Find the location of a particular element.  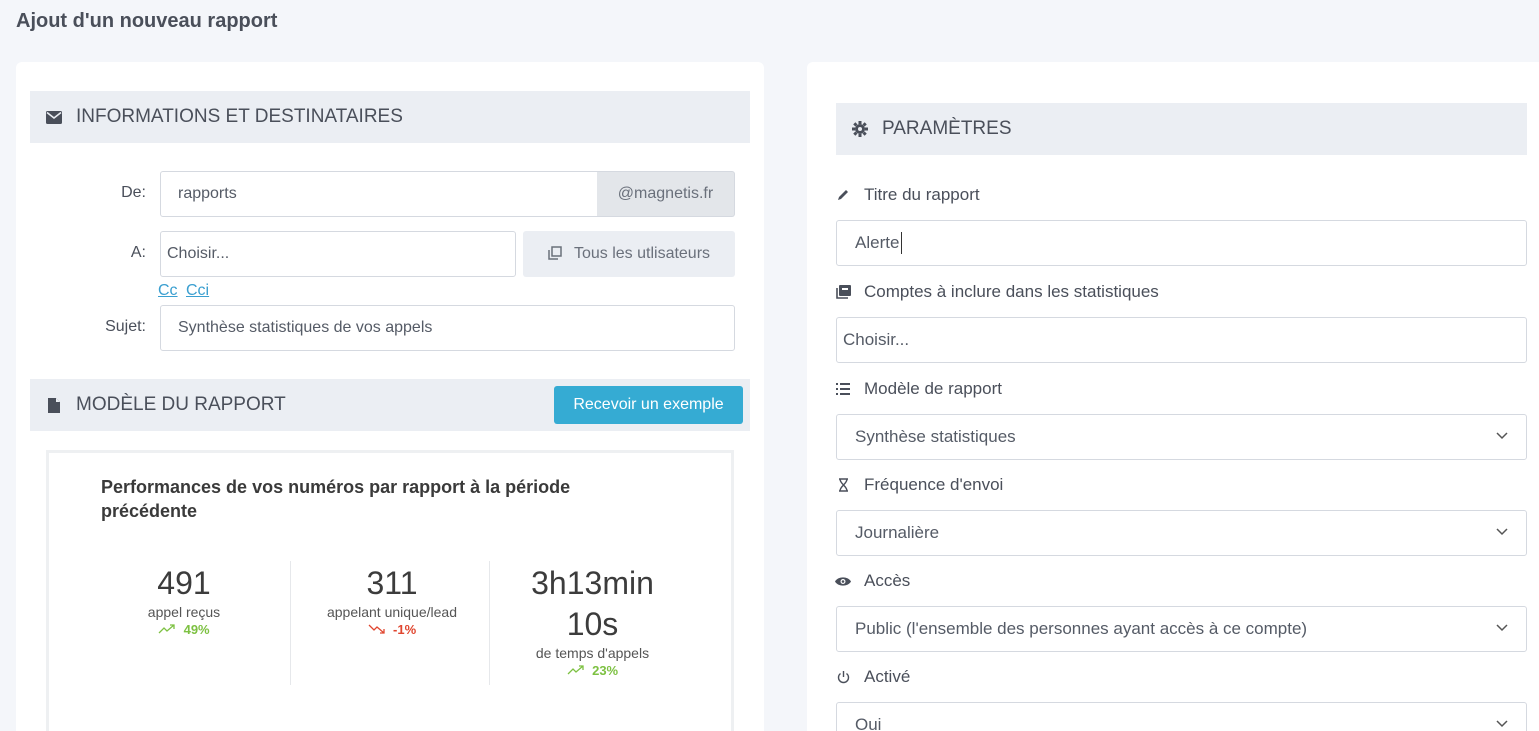

stat-trend-value: 23% is located at coordinates (605, 670).